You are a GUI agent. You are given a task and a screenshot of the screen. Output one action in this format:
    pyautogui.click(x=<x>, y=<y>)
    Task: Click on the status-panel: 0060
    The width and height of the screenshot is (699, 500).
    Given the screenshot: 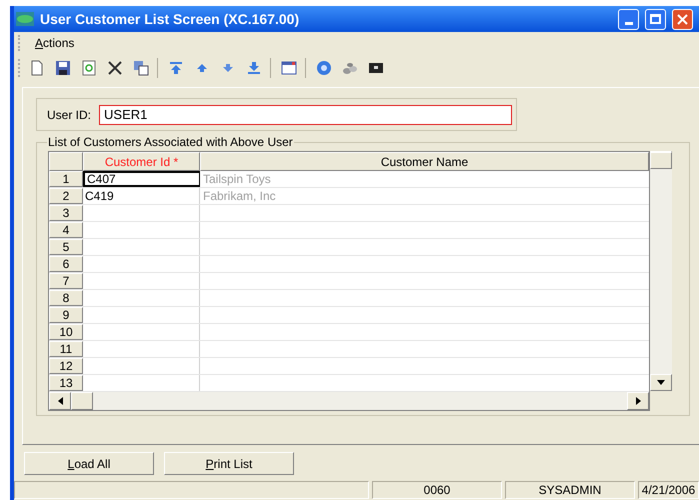 What is the action you would take?
    pyautogui.click(x=437, y=490)
    